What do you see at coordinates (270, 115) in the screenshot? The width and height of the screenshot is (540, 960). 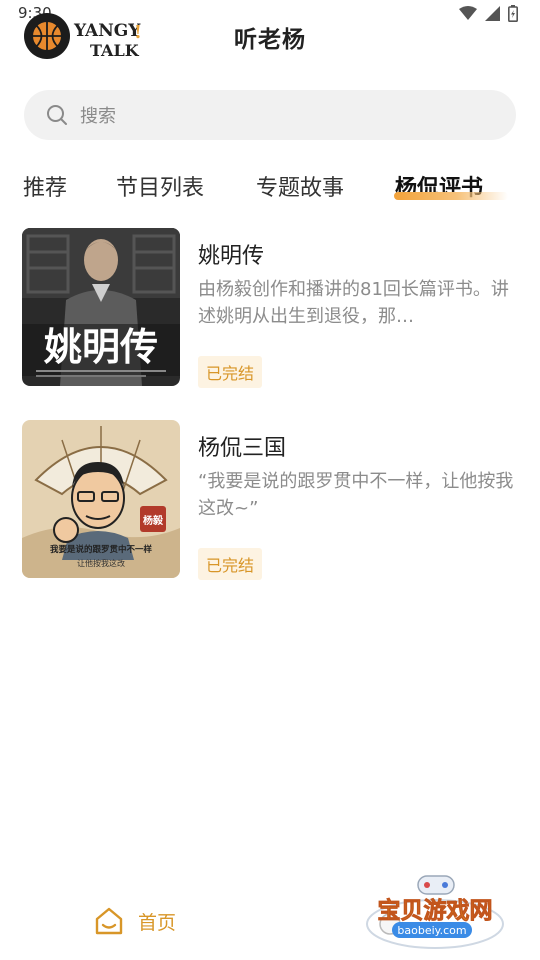 I see `search-bar: 搜索` at bounding box center [270, 115].